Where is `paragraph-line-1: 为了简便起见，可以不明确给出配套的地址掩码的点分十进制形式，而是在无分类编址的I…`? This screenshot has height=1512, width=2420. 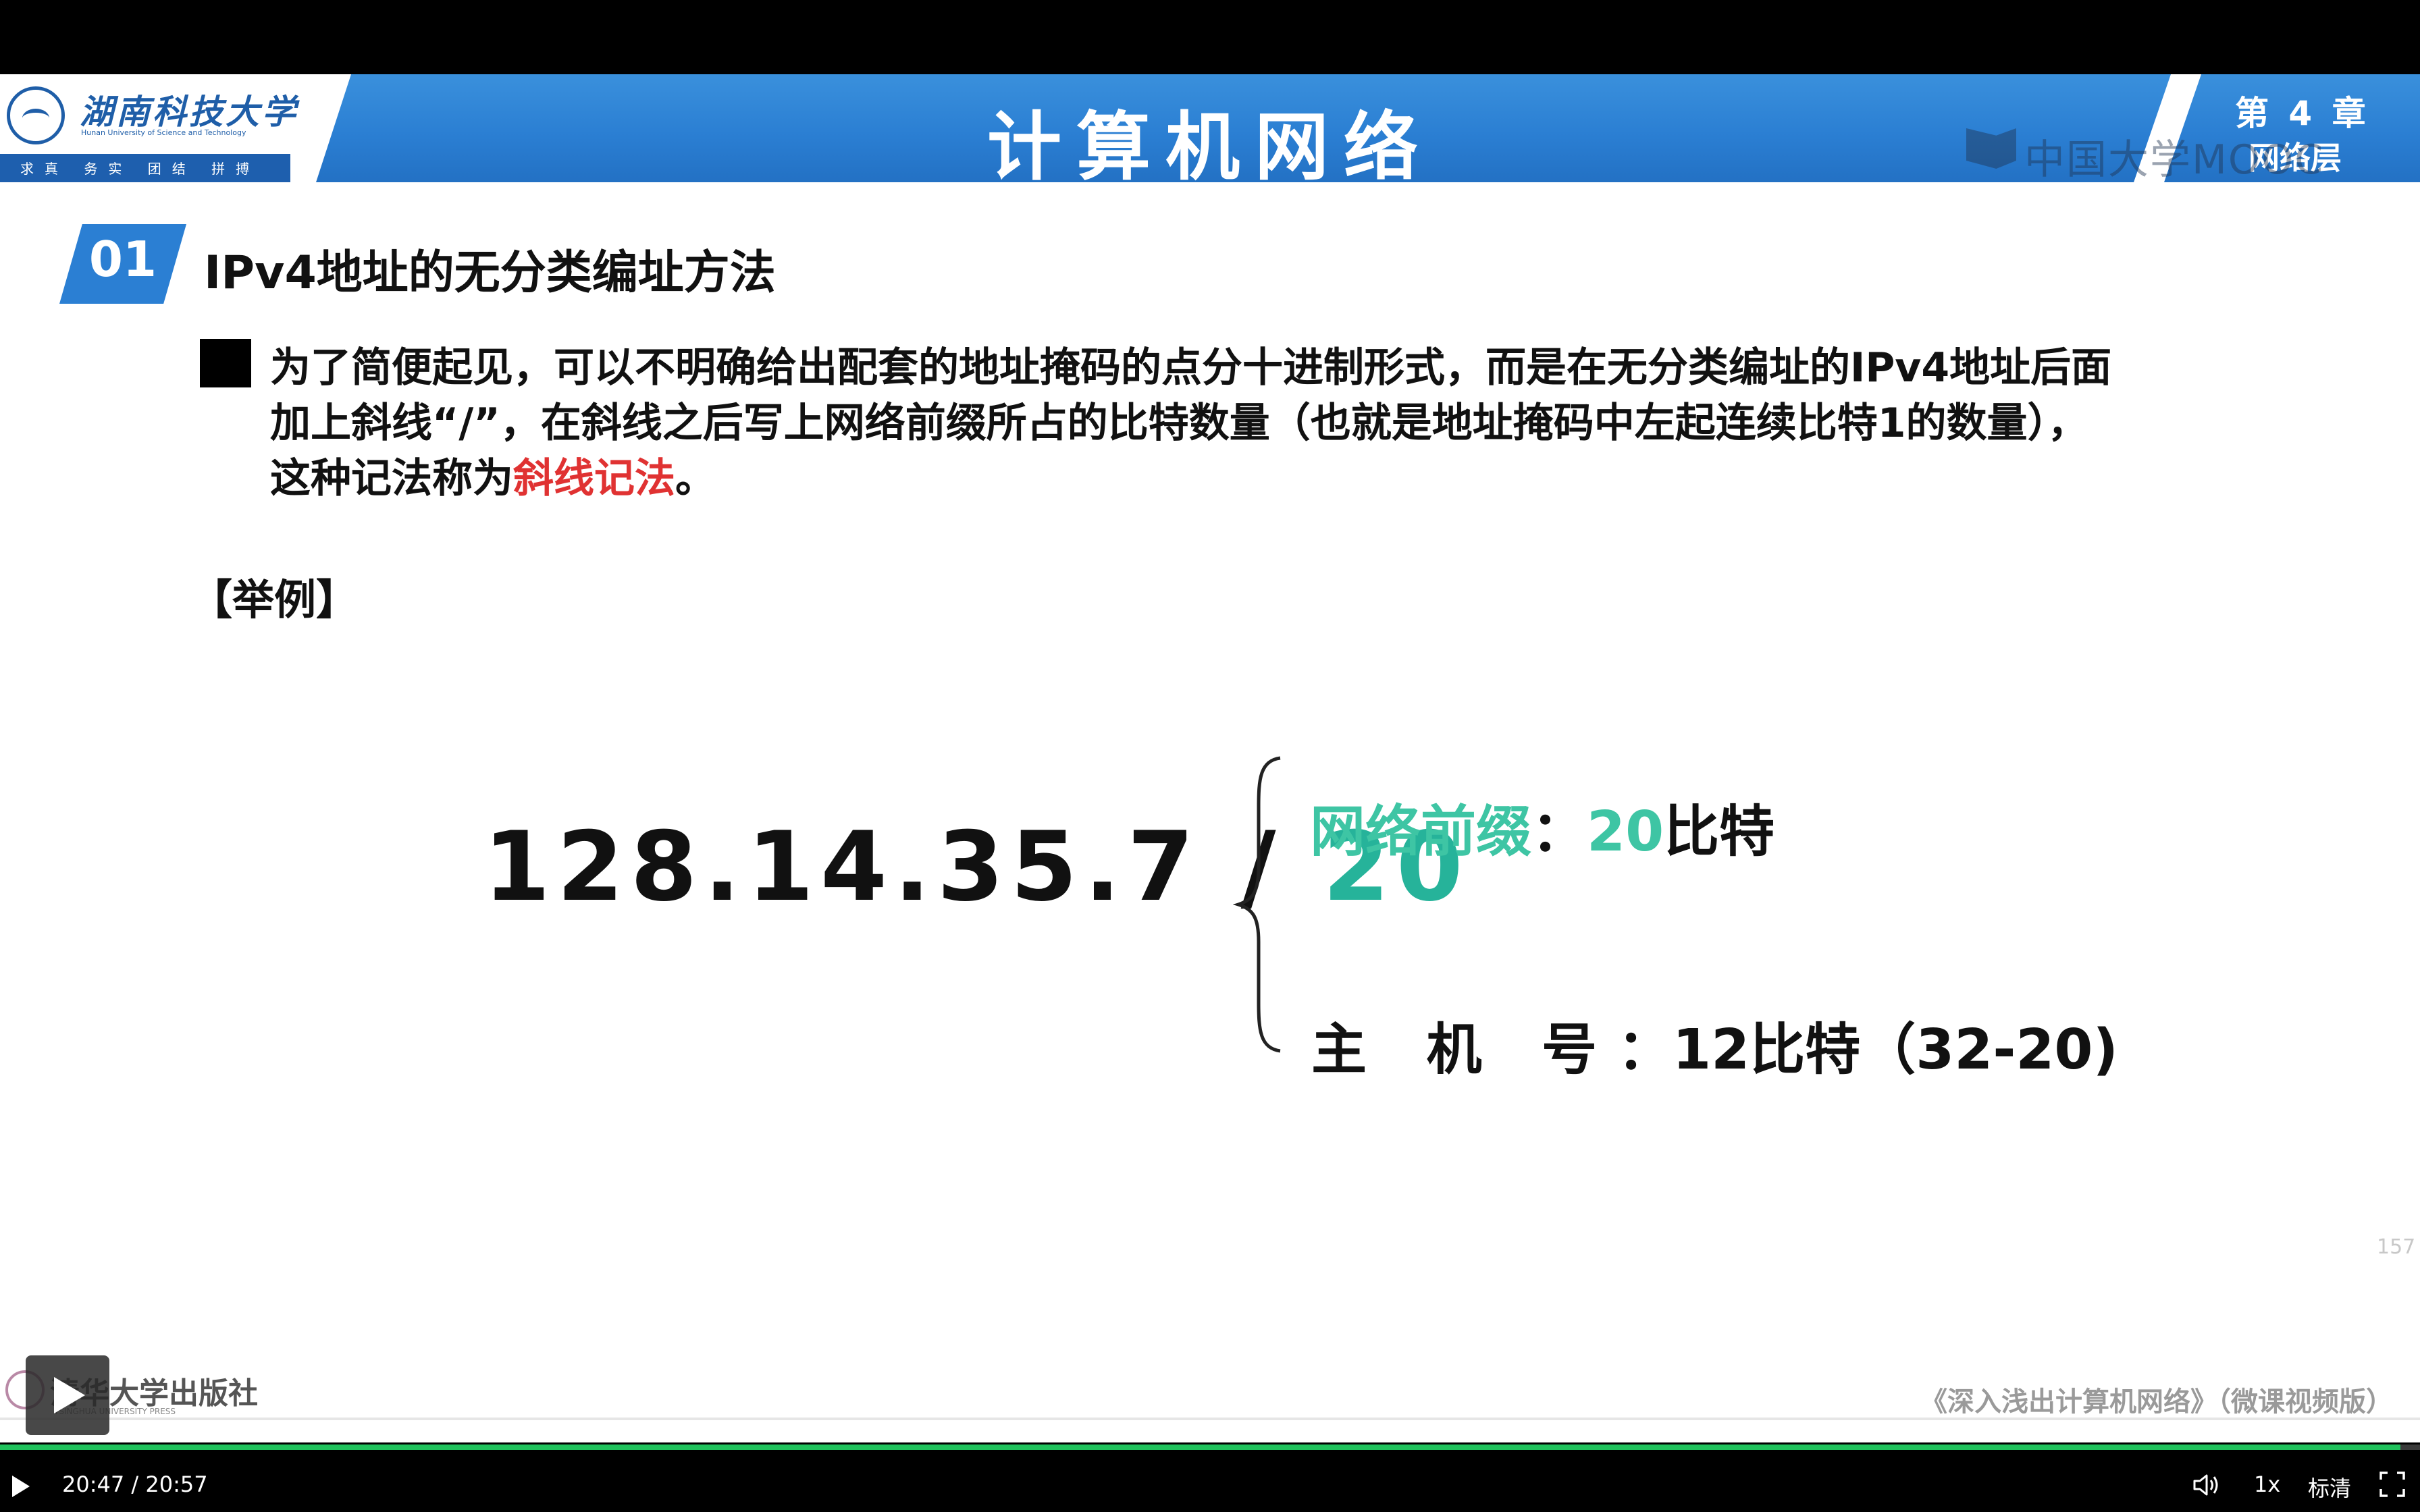
paragraph-line-1: 为了简便起见，可以不明确给出配套的地址掩码的点分十进制形式，而是在无分类编址的I… is located at coordinates (1191, 368).